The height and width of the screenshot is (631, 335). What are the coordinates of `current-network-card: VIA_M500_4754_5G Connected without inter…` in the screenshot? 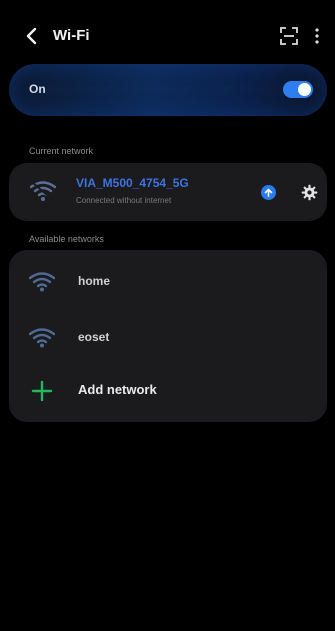 It's located at (168, 192).